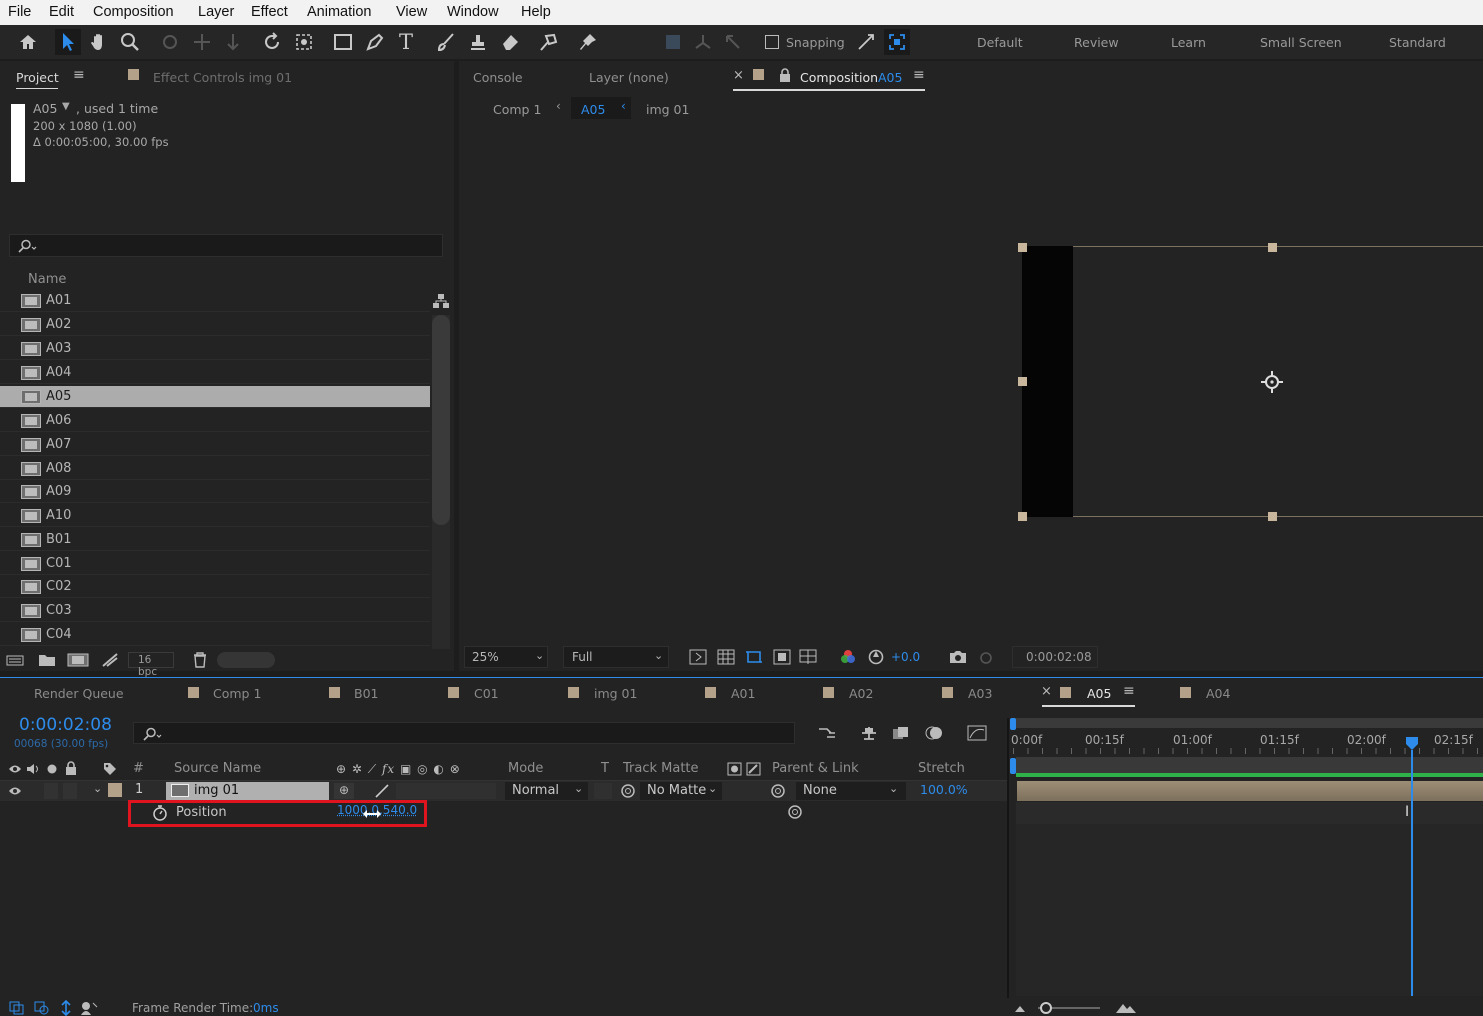 The width and height of the screenshot is (1483, 1016). I want to click on list-item: C01, so click(215, 564).